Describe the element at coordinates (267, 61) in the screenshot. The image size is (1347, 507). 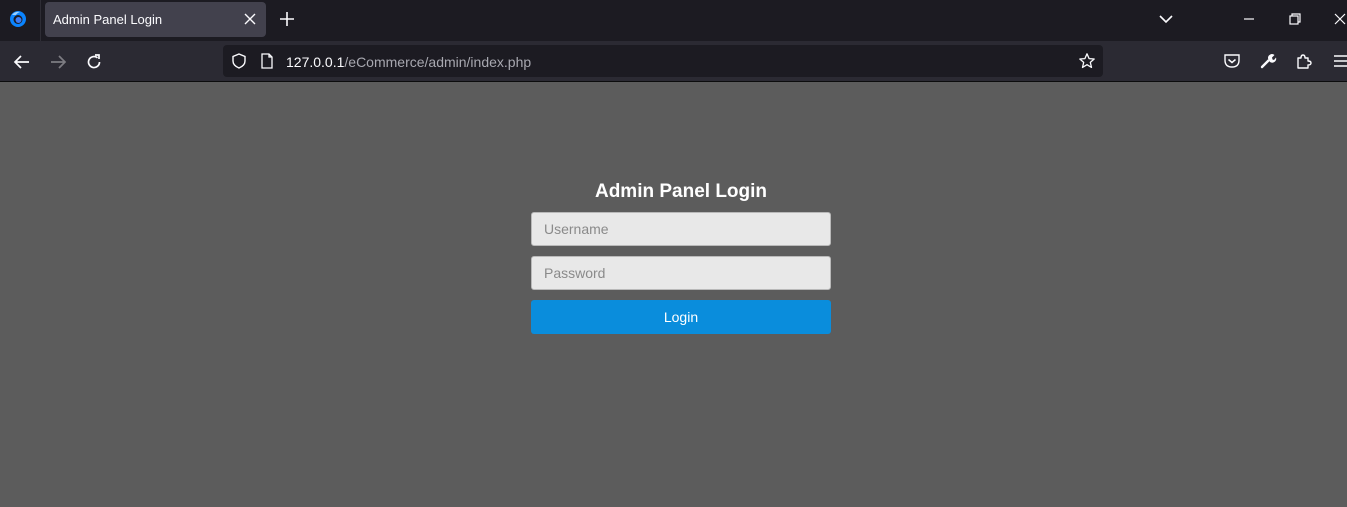
I see `page-info-icon` at that location.